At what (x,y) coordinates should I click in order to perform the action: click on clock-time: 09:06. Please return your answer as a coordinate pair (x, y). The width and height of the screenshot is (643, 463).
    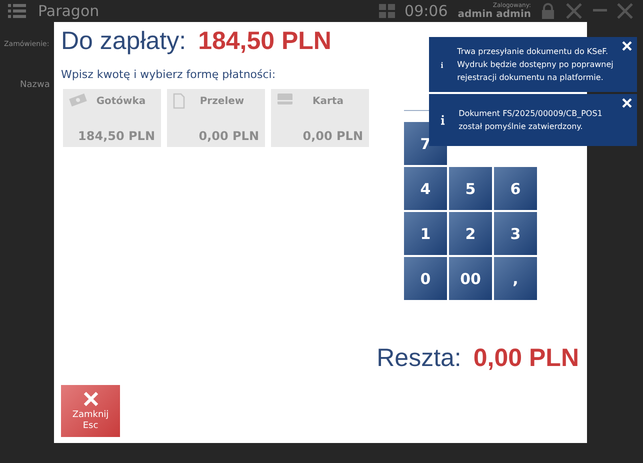
    Looking at the image, I should click on (426, 11).